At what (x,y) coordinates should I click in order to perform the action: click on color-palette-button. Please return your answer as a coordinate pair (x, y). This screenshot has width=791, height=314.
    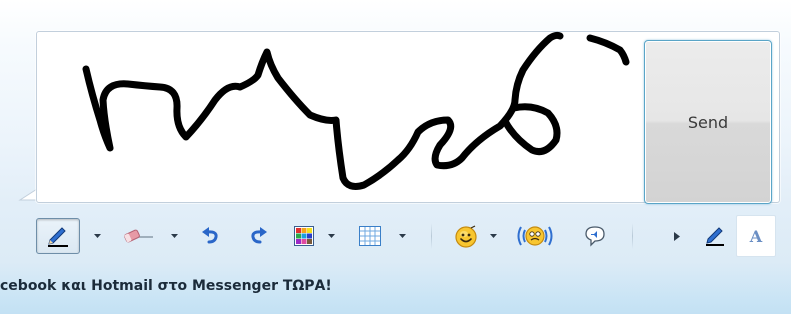
    Looking at the image, I should click on (304, 236).